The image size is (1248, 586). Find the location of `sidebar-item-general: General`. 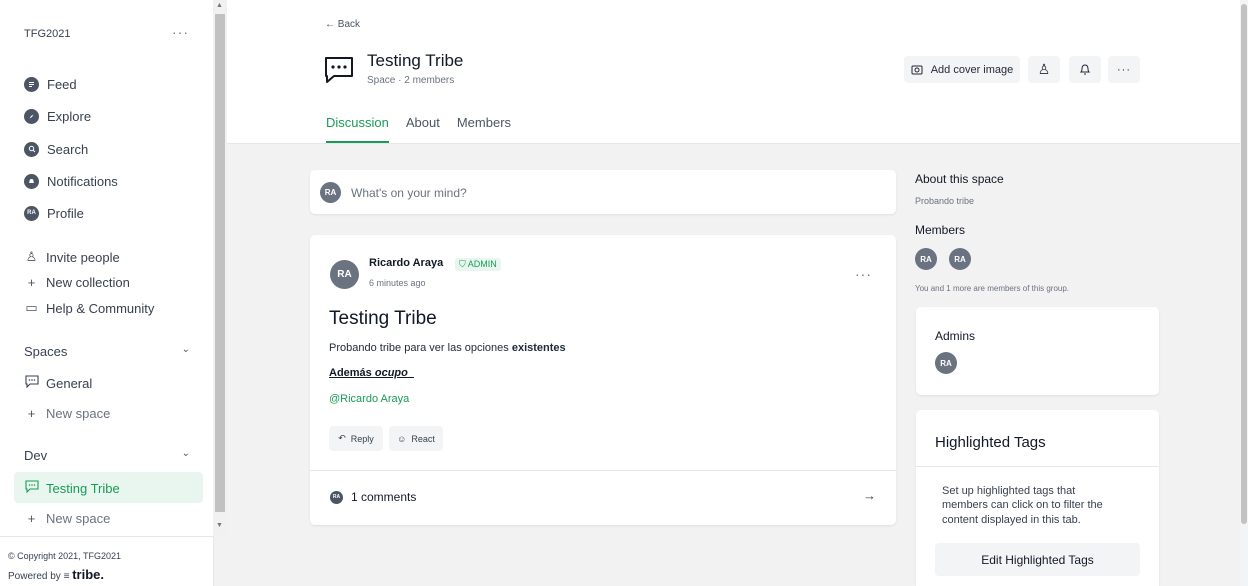

sidebar-item-general: General is located at coordinates (114, 383).